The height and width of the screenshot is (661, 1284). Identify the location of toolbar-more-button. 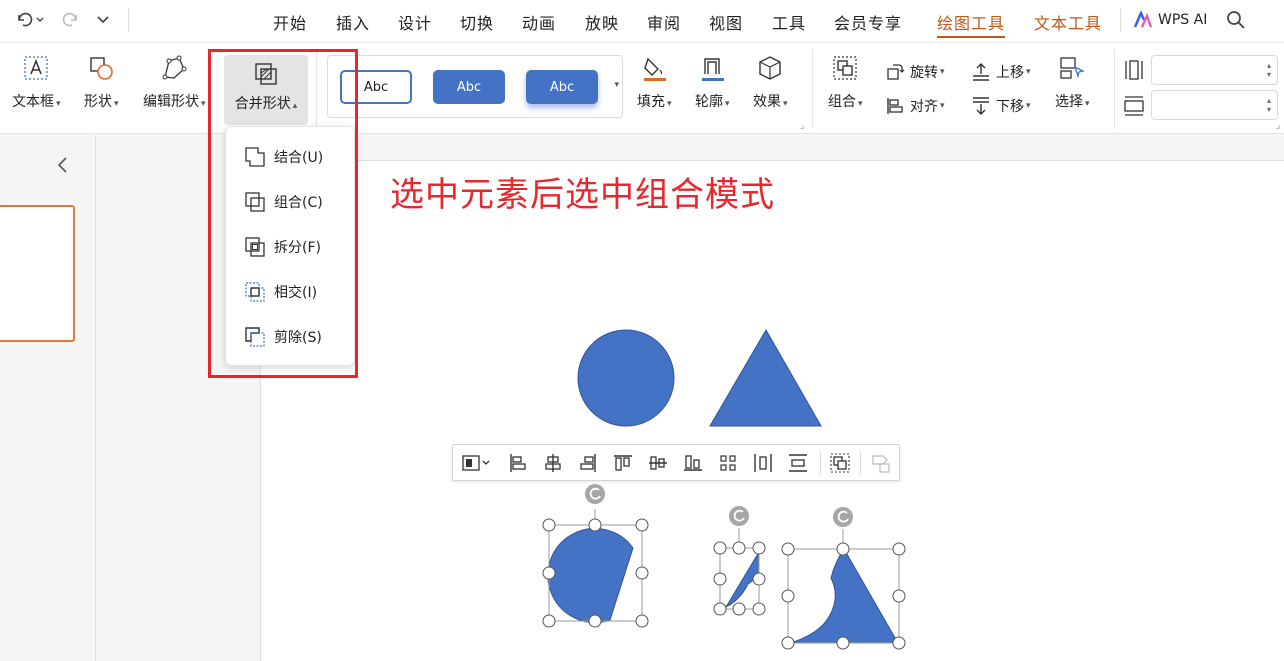
(881, 463).